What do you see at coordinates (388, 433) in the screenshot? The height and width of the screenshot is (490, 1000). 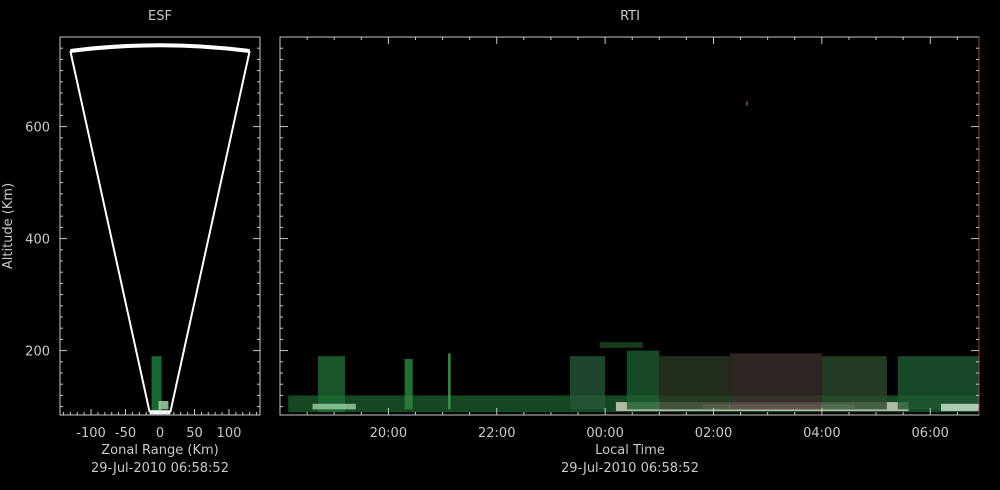 I see `rti-x-tick-label: 20:00` at bounding box center [388, 433].